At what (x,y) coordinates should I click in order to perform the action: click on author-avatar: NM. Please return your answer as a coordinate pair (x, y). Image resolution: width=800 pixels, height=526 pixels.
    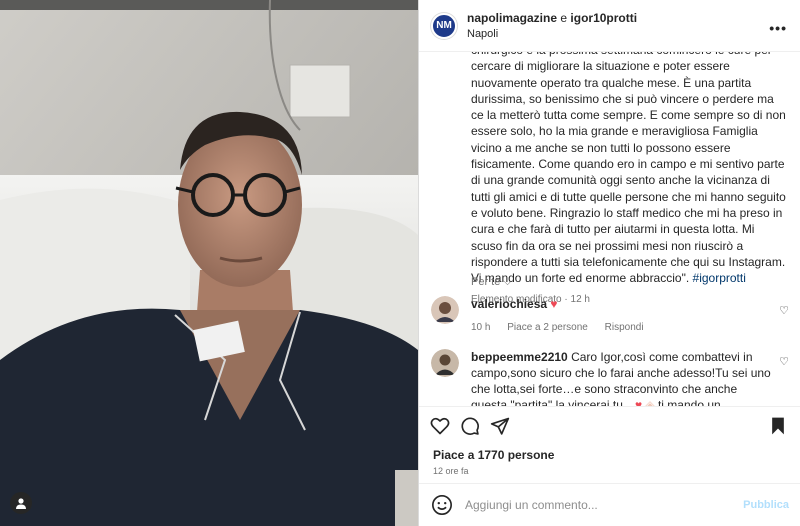
    Looking at the image, I should click on (444, 25).